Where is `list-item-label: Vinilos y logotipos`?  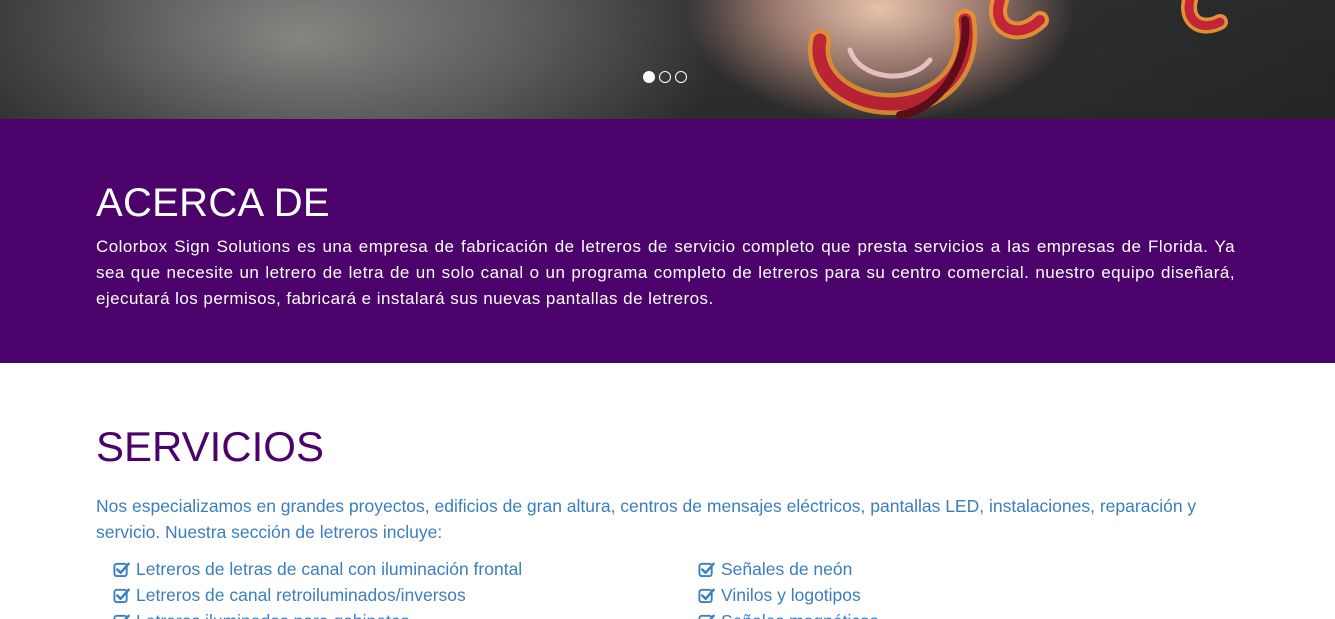
list-item-label: Vinilos y logotipos is located at coordinates (791, 594).